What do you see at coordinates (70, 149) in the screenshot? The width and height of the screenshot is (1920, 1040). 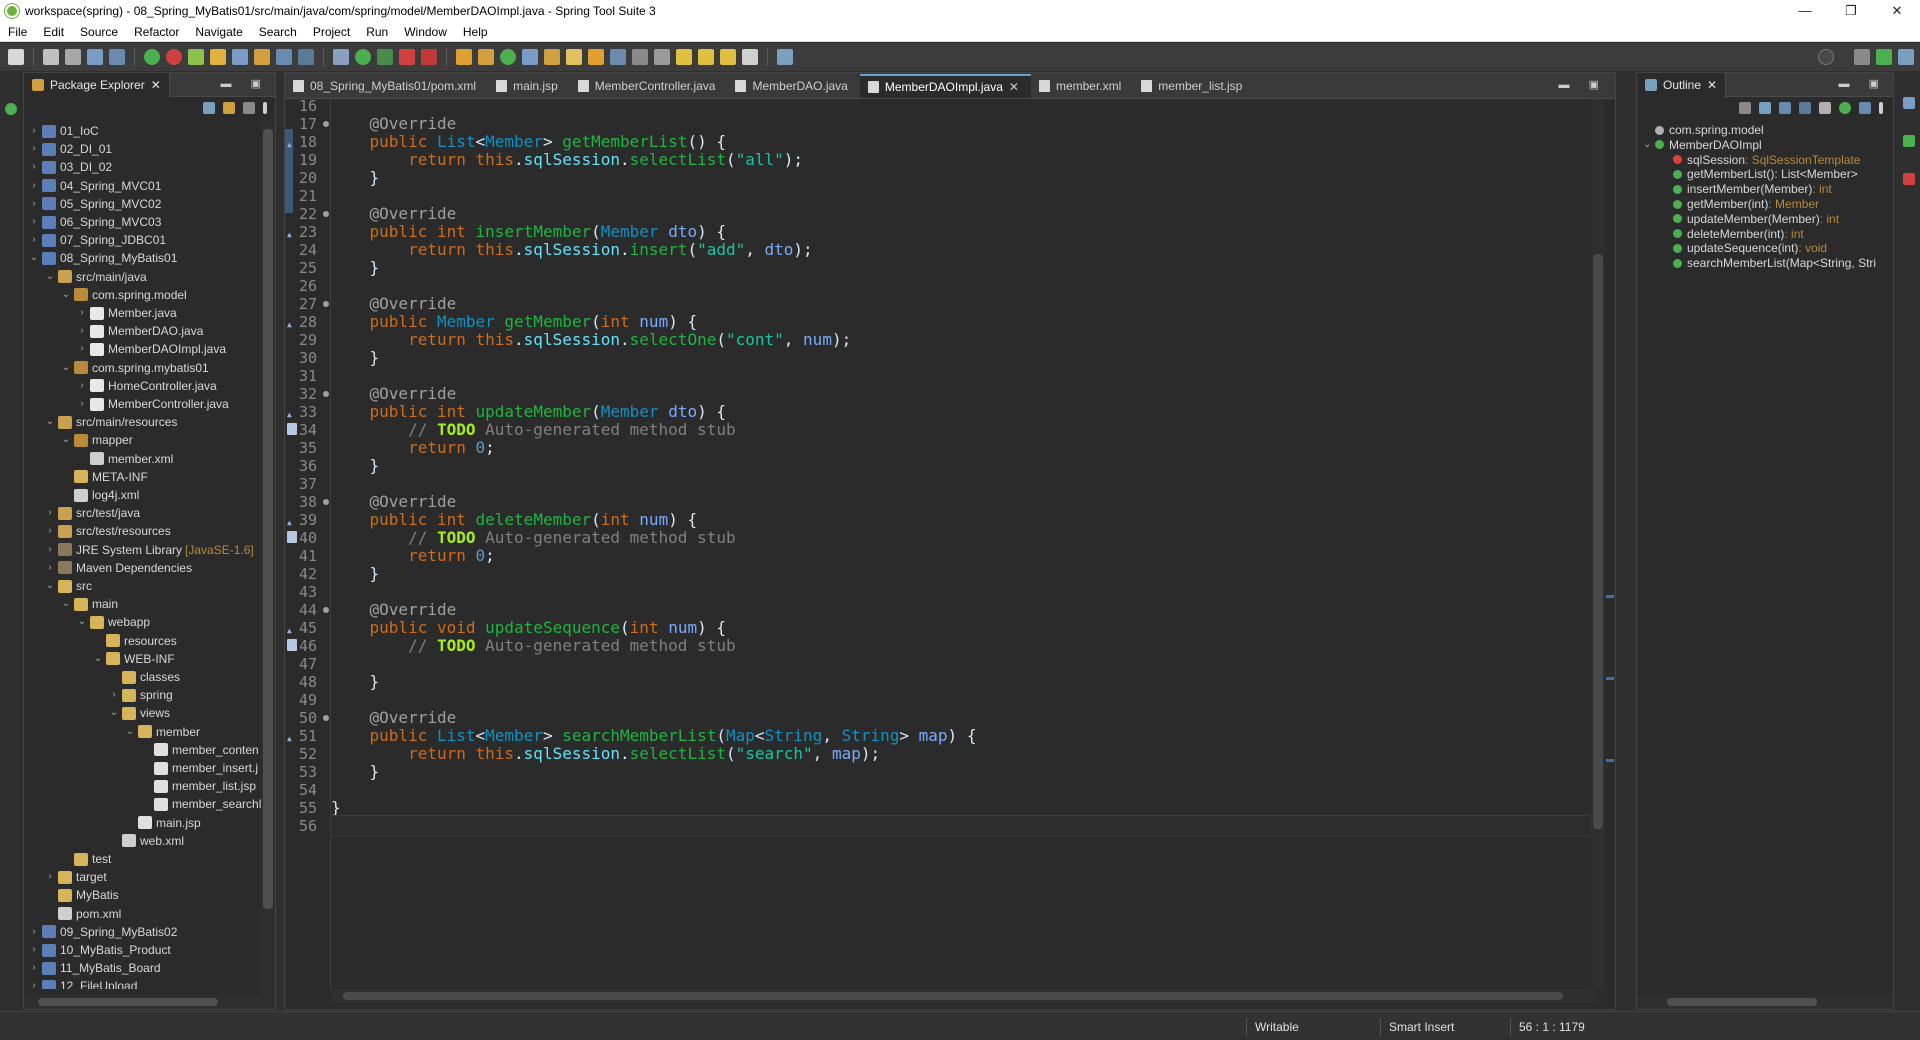 I see `tree-item: › 02_DI_01` at bounding box center [70, 149].